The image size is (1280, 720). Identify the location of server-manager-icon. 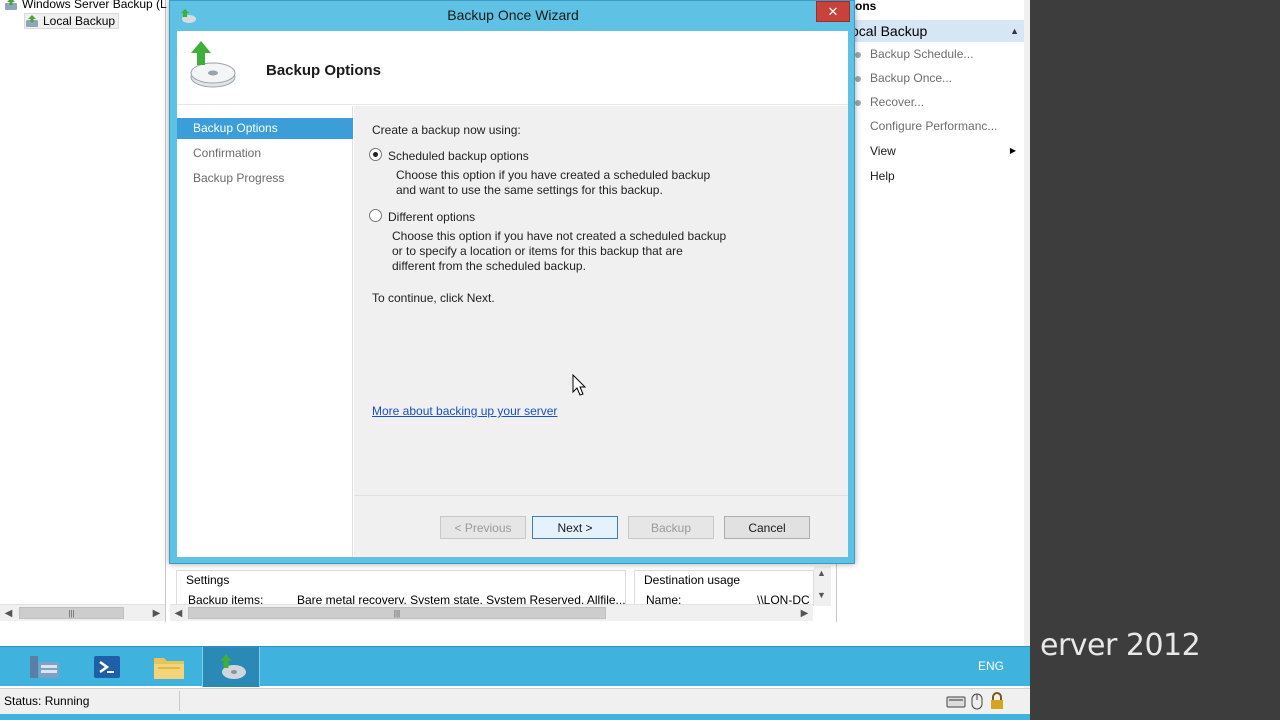
(44, 667).